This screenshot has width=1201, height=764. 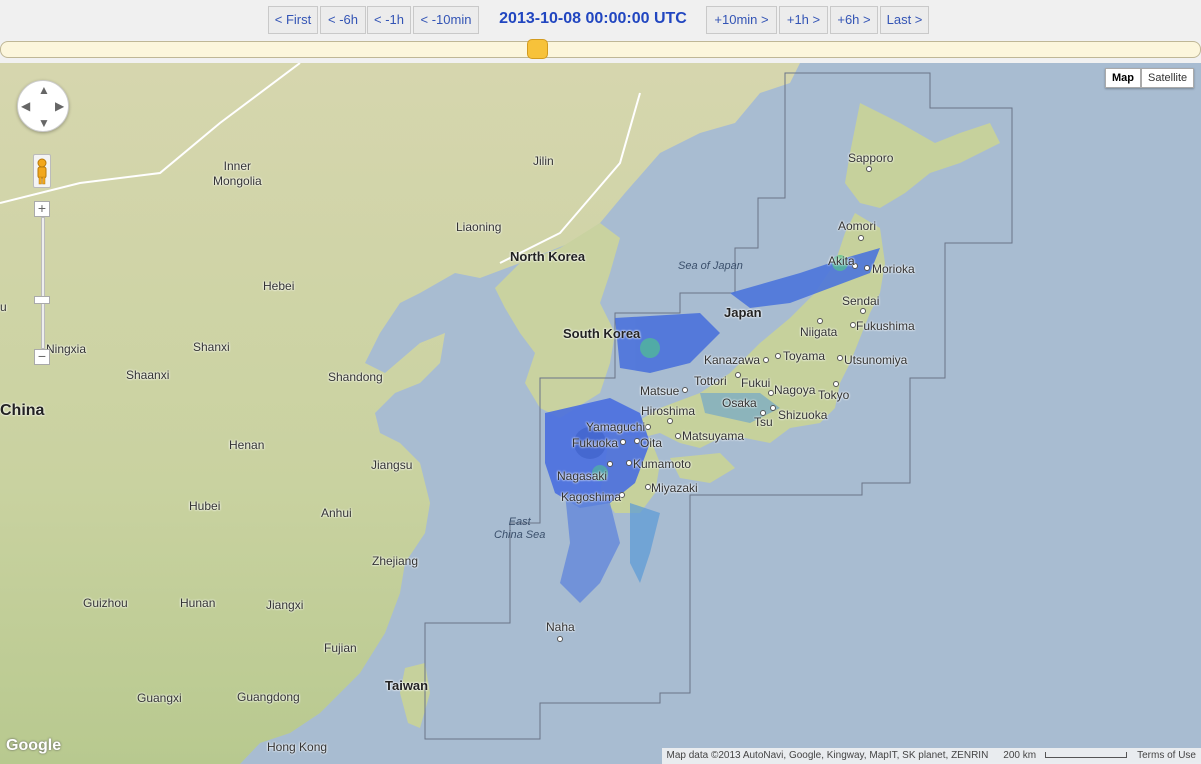 I want to click on region-label-shanxi: Shanxi, so click(x=211, y=347).